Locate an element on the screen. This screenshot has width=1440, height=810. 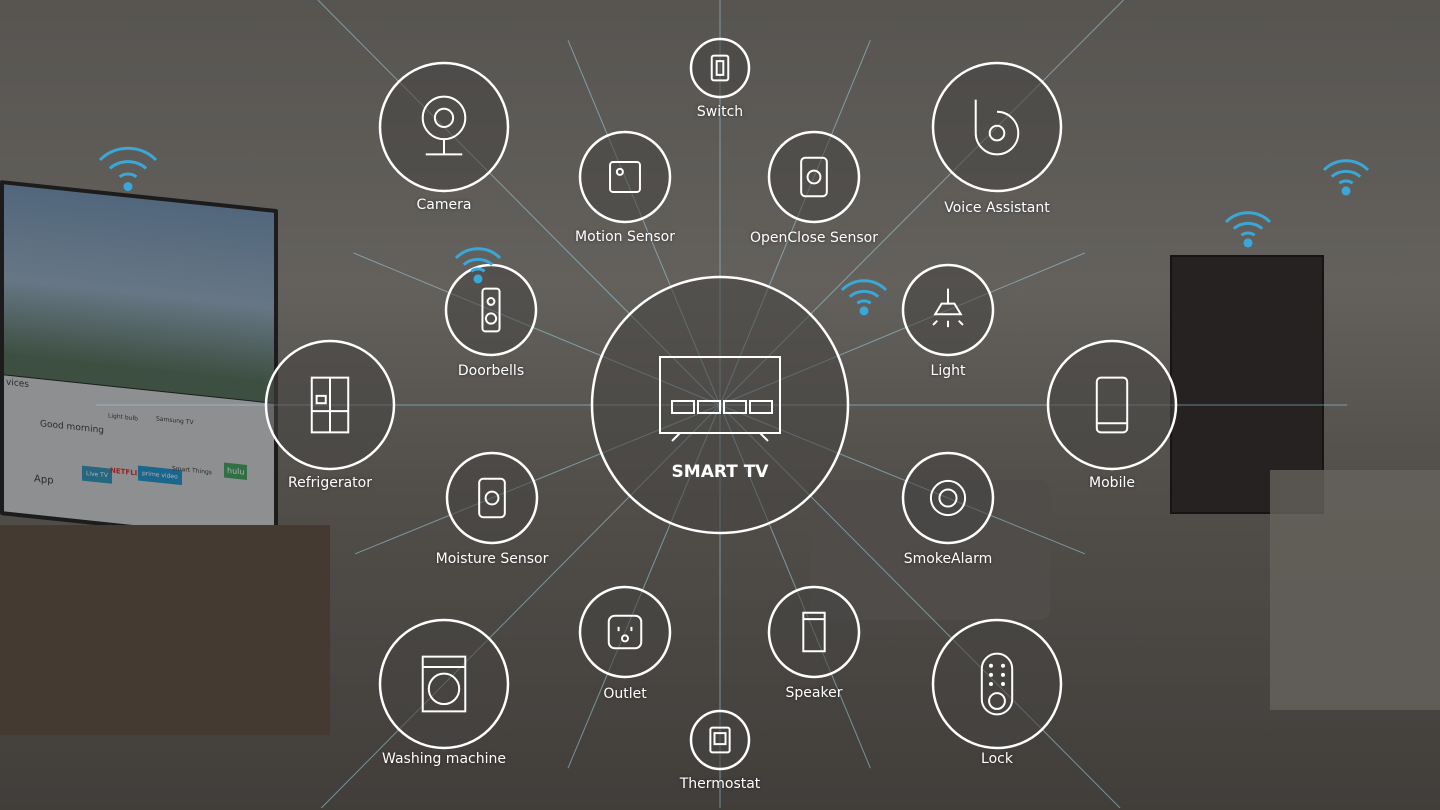
device-label: Motion Sensor is located at coordinates (625, 237).